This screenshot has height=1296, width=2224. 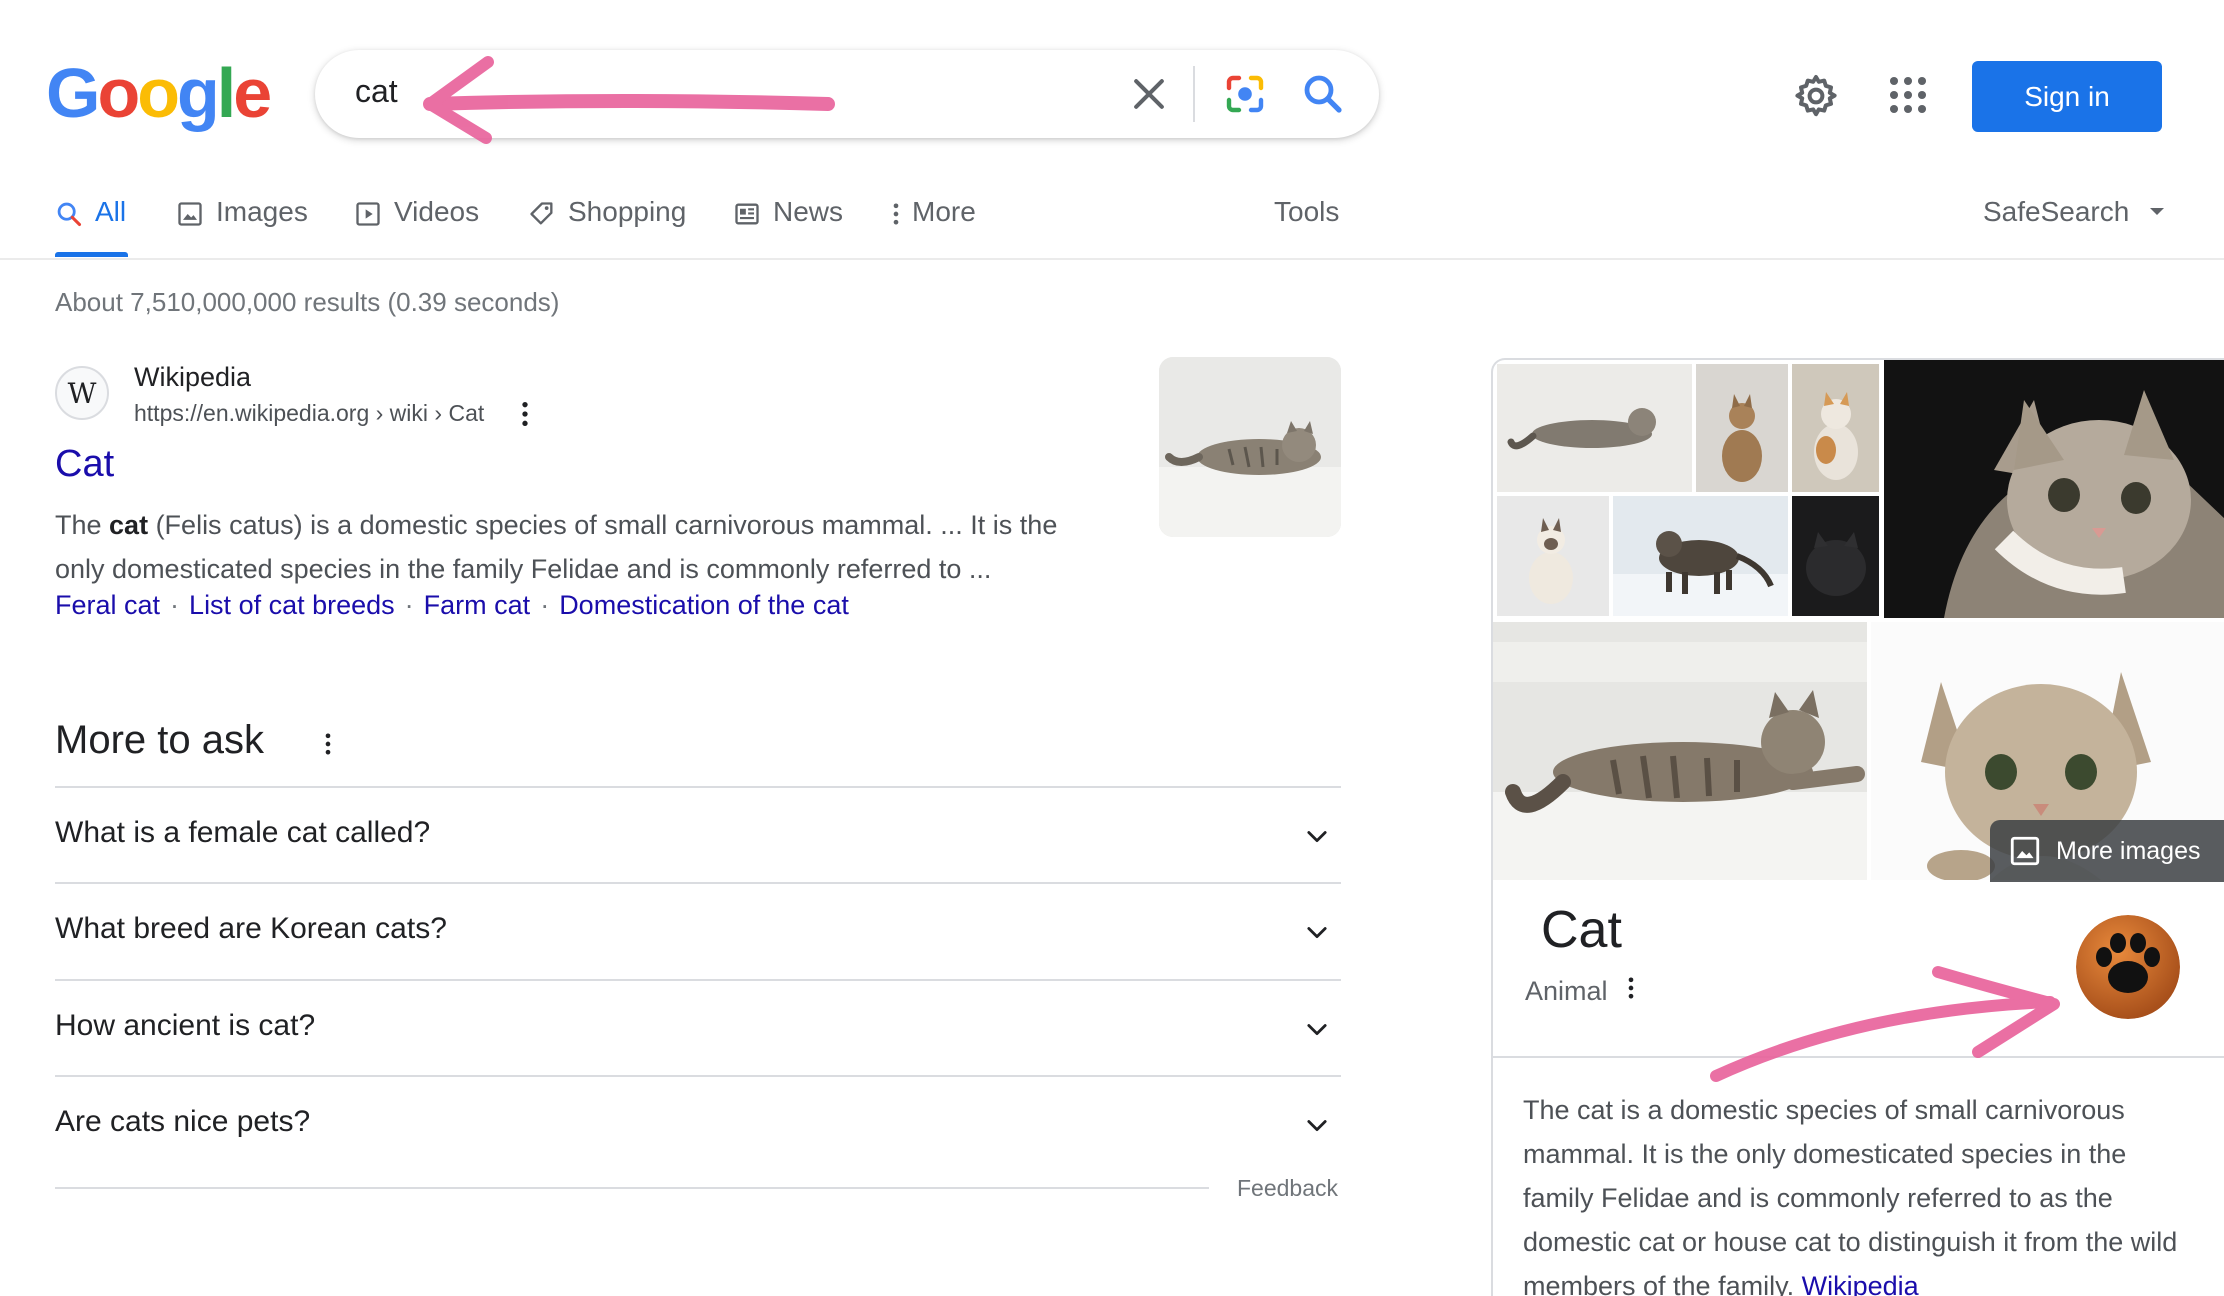 I want to click on tab-label: Videos, so click(x=437, y=211).